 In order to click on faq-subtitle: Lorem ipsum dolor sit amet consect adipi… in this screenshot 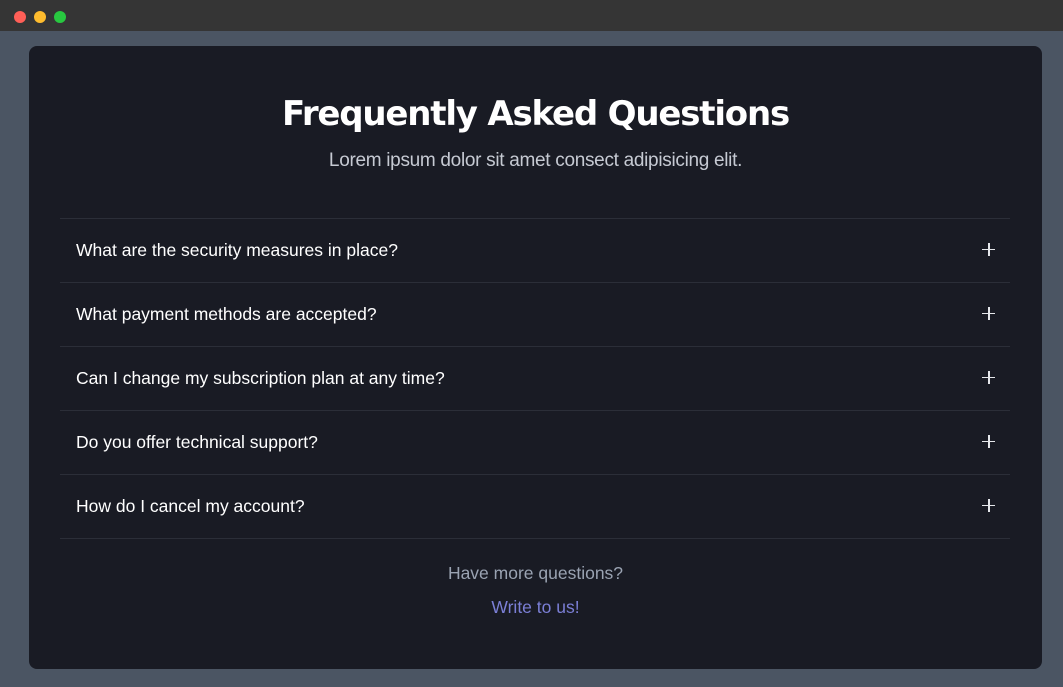, I will do `click(535, 160)`.